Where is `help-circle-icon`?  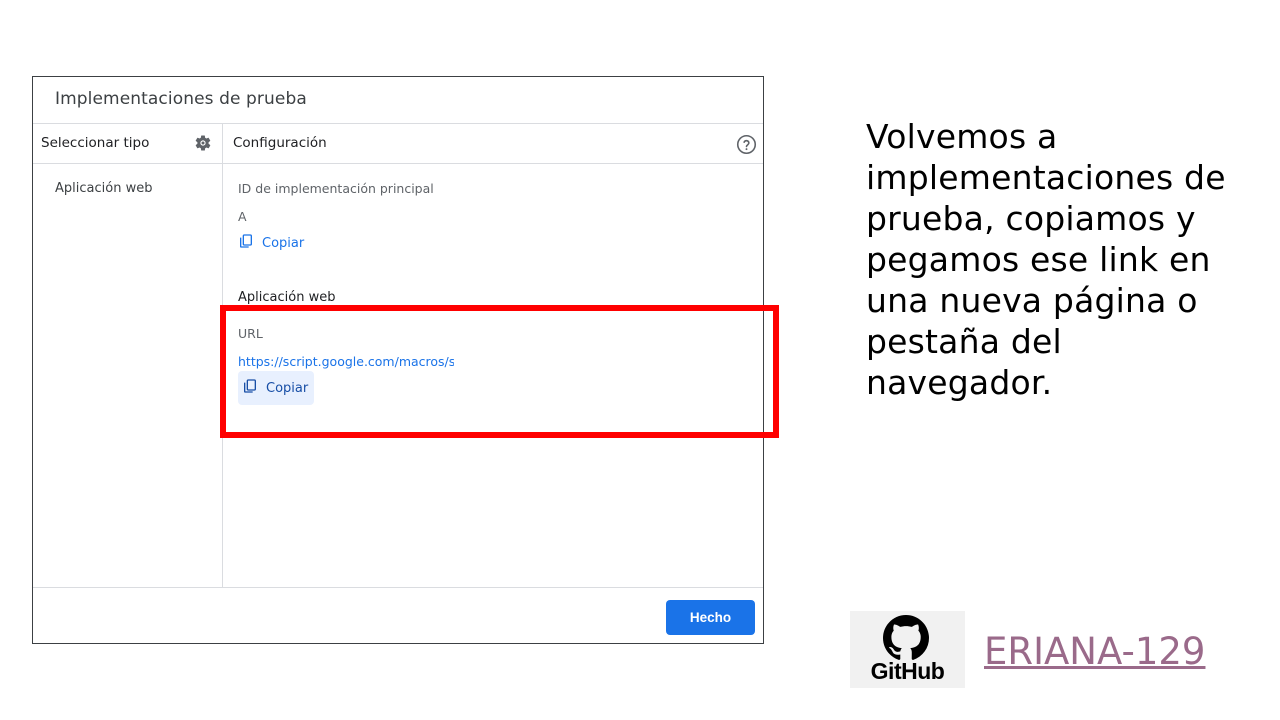 help-circle-icon is located at coordinates (746, 144).